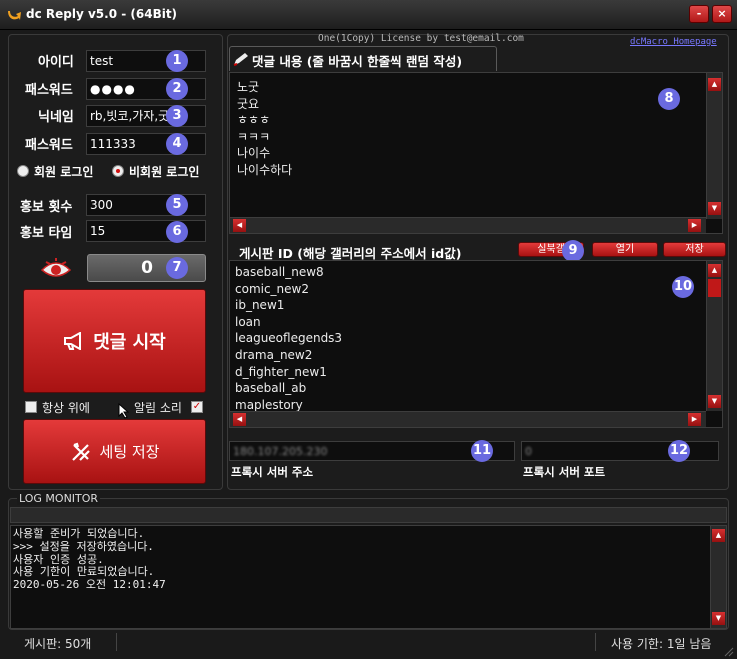 The width and height of the screenshot is (737, 659). What do you see at coordinates (46, 233) in the screenshot?
I see `promo-time-label: 홍보 타임` at bounding box center [46, 233].